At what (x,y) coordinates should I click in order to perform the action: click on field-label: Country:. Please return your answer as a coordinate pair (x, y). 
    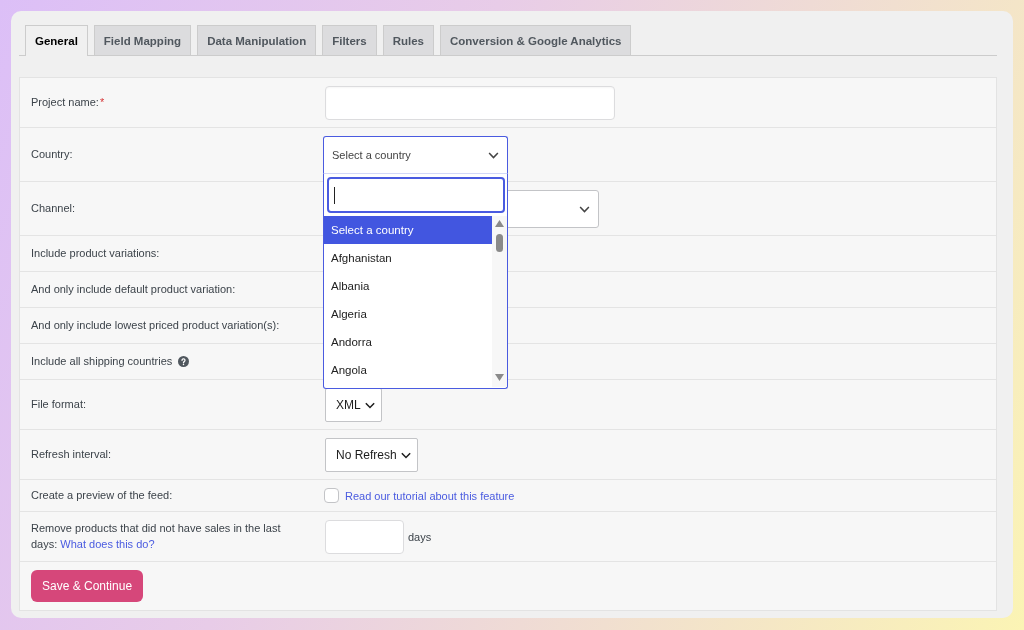
    Looking at the image, I should click on (52, 155).